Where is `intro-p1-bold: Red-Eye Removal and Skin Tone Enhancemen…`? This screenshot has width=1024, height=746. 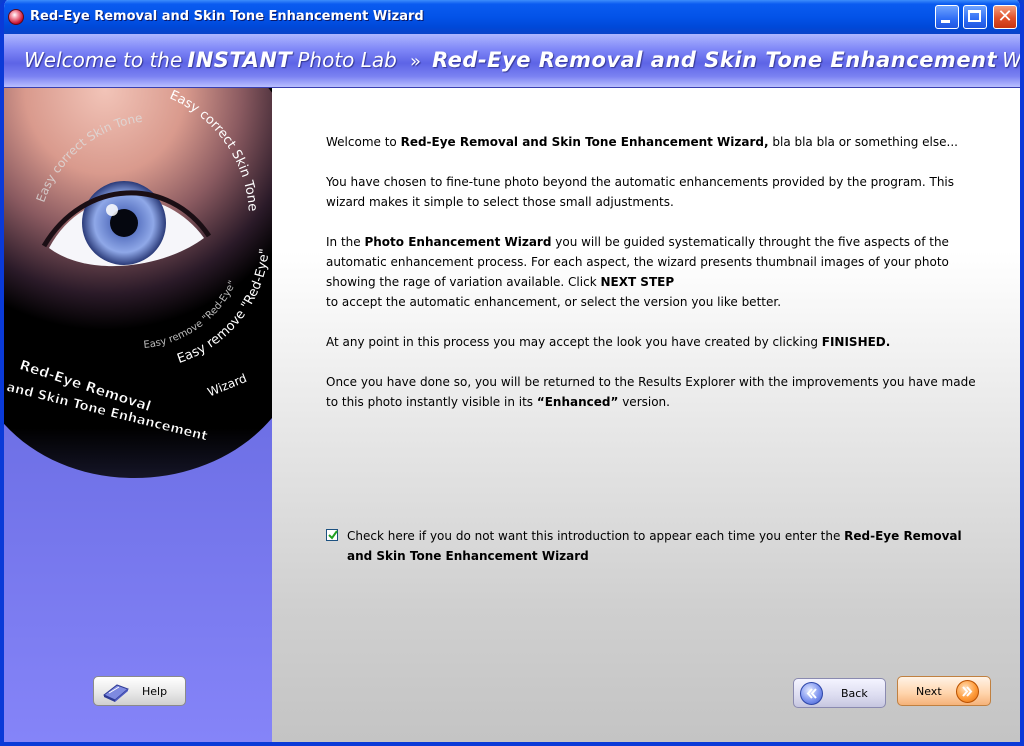
intro-p1-bold: Red-Eye Removal and Skin Tone Enhancemen… is located at coordinates (584, 142).